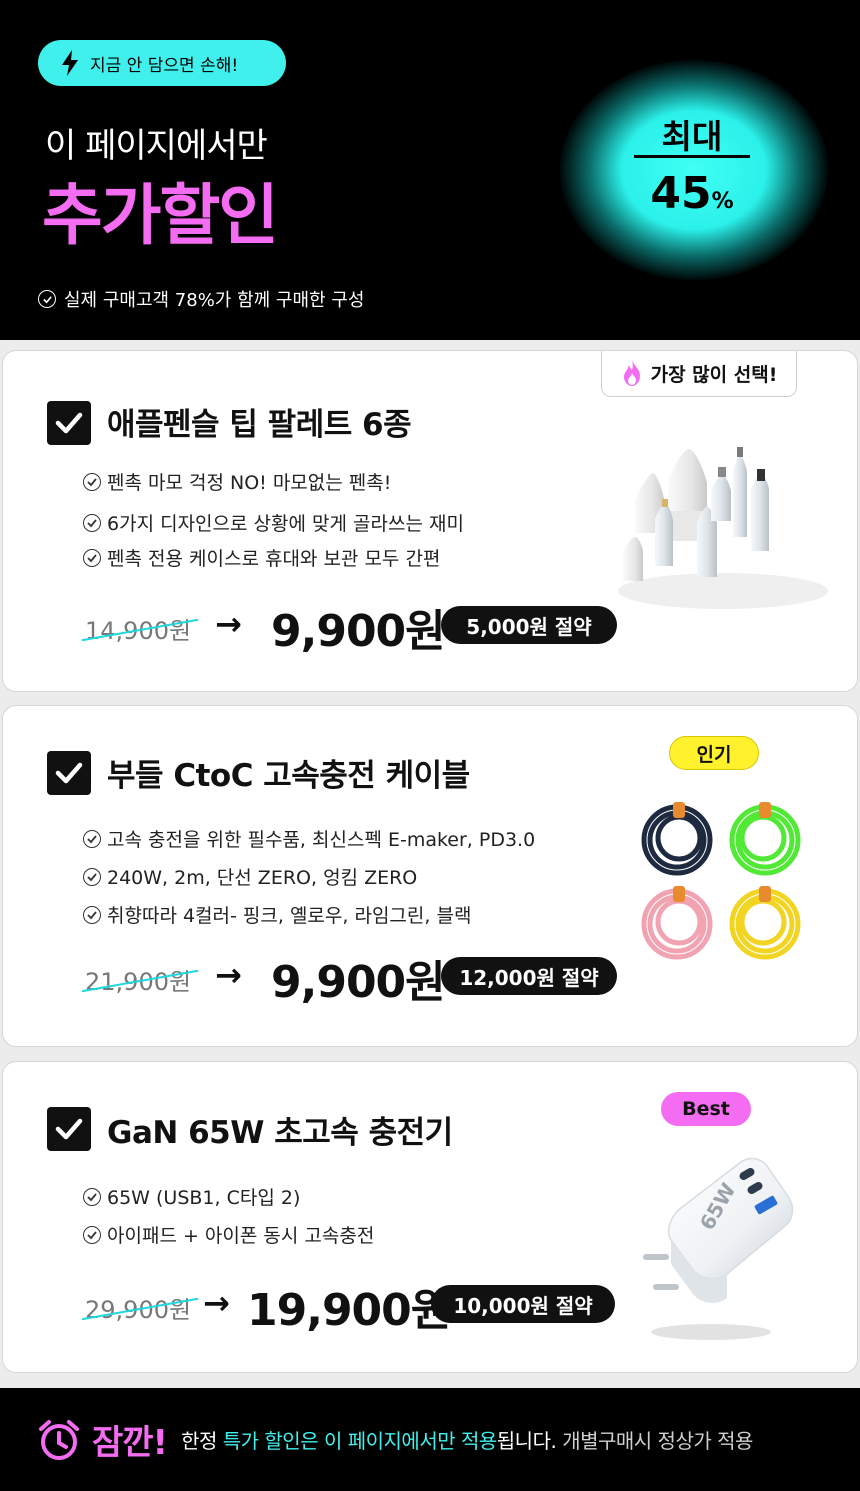 This screenshot has height=1491, width=860. Describe the element at coordinates (692, 156) in the screenshot. I see `discount-divider` at that location.